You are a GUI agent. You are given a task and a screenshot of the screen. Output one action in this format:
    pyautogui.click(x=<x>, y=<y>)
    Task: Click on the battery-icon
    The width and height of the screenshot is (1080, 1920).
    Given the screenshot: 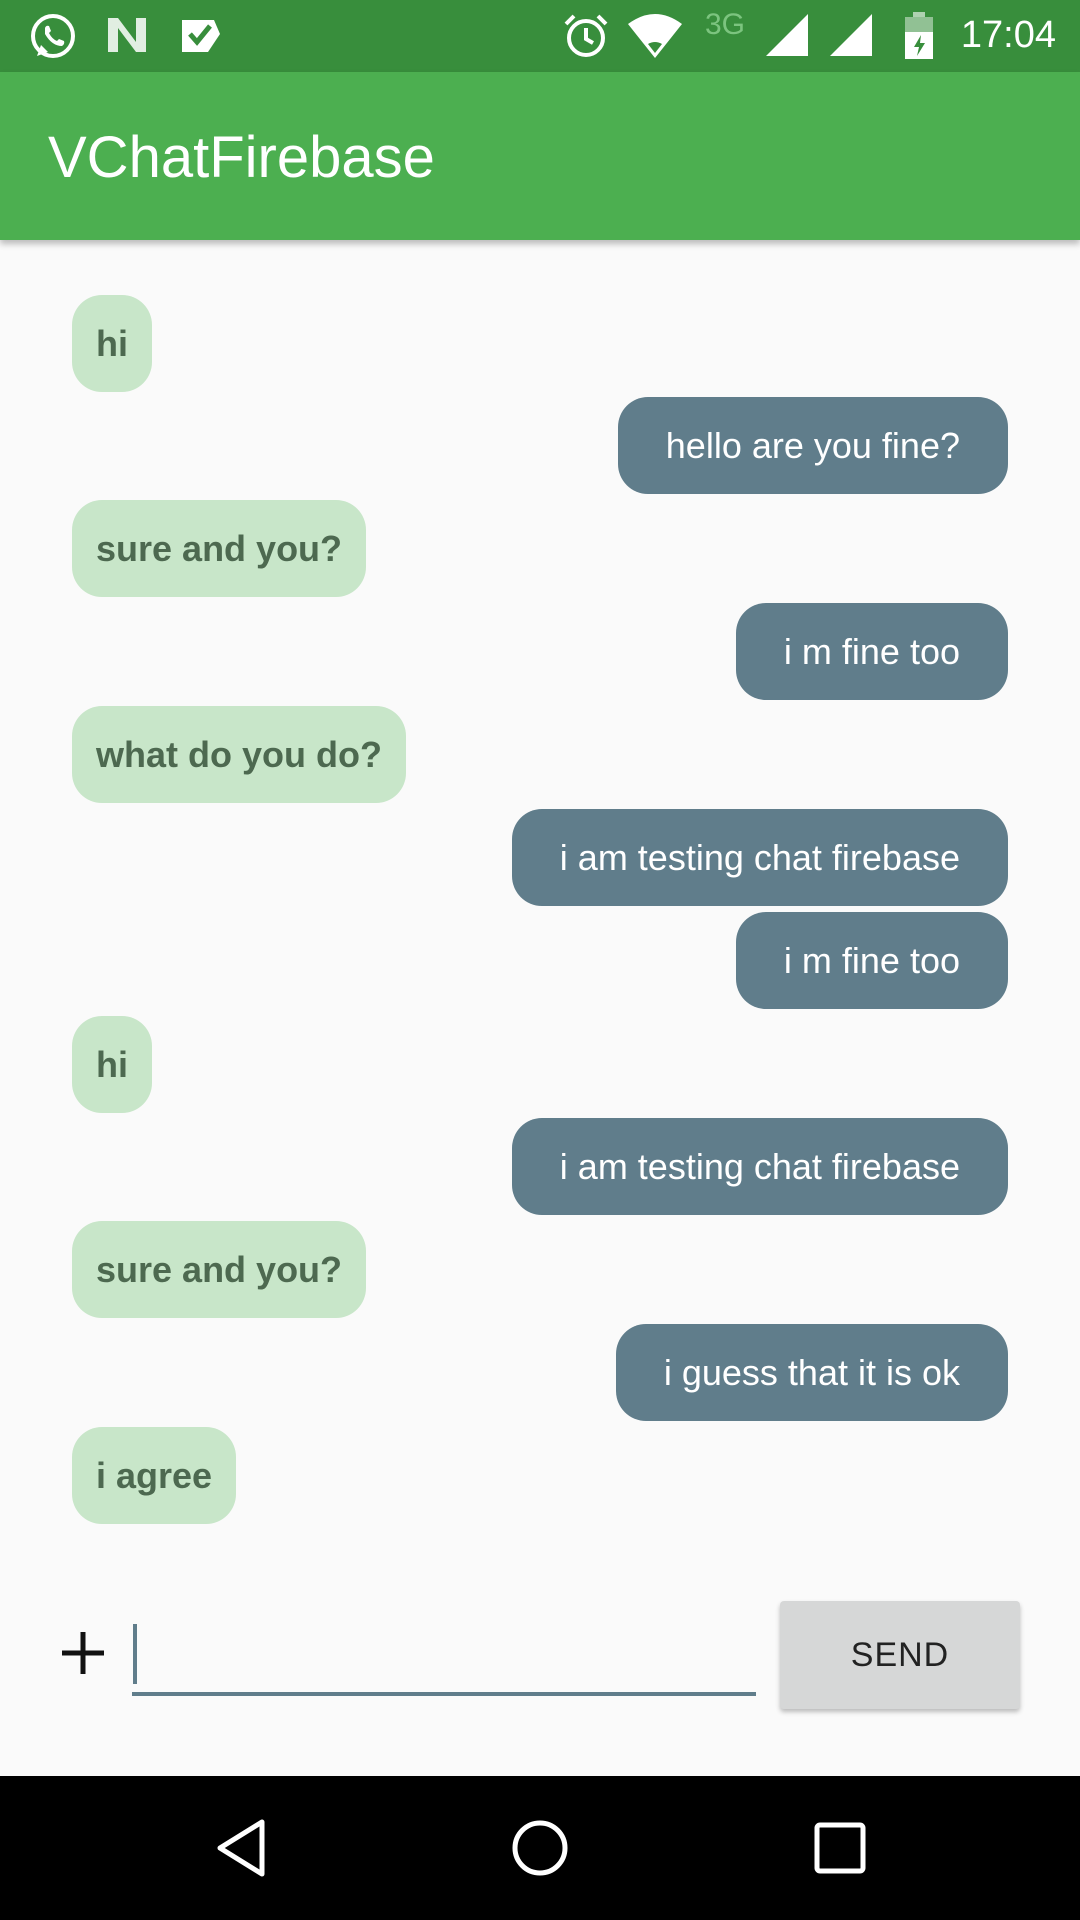 What is the action you would take?
    pyautogui.click(x=919, y=35)
    